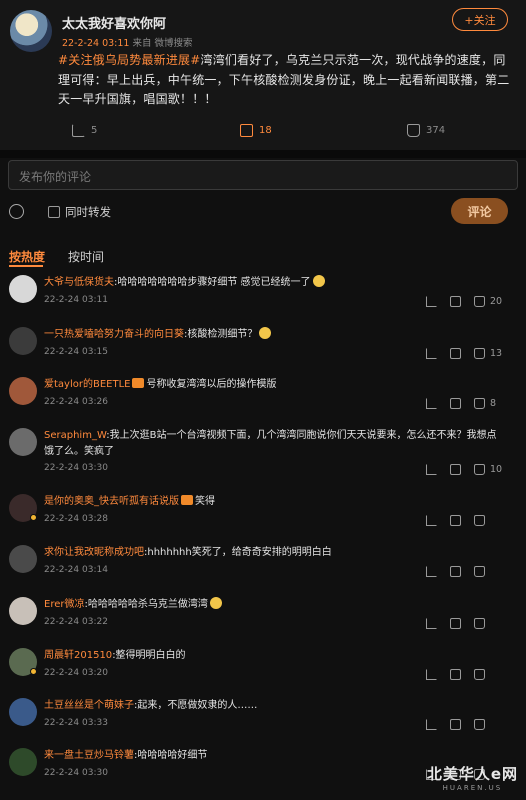 The image size is (526, 800). I want to click on comment-like-count: 10, so click(496, 469).